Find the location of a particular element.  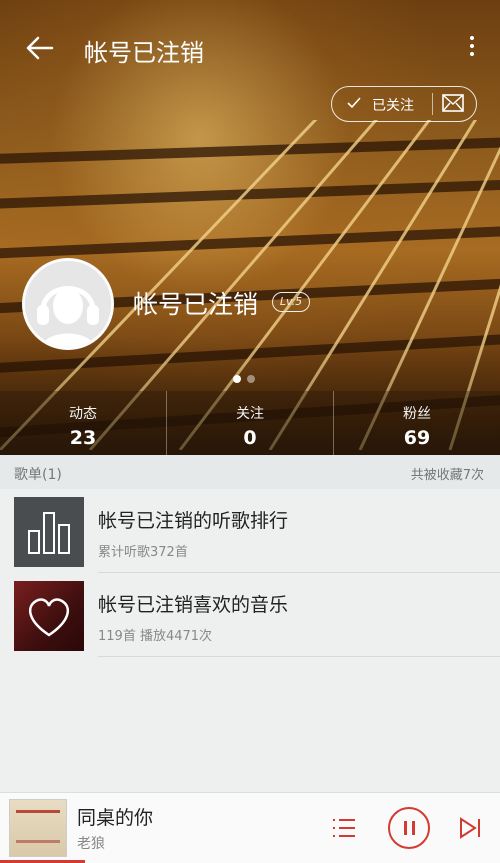

playlist-item-liked: 帐号已注销喜欢的音乐 119首 播放4471次 is located at coordinates (250, 615).